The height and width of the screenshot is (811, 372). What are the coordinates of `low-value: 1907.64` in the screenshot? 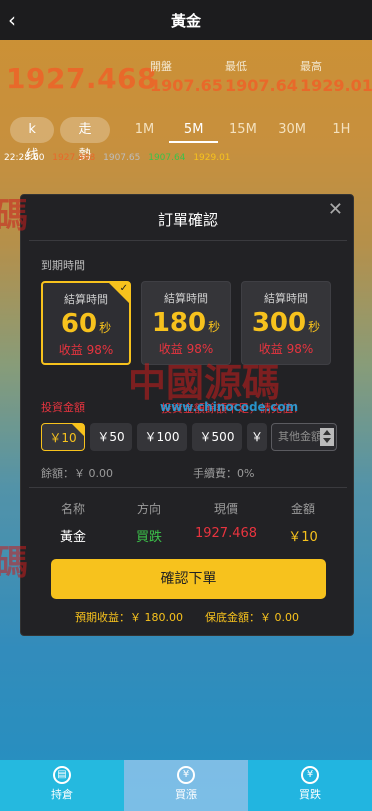 It's located at (261, 85).